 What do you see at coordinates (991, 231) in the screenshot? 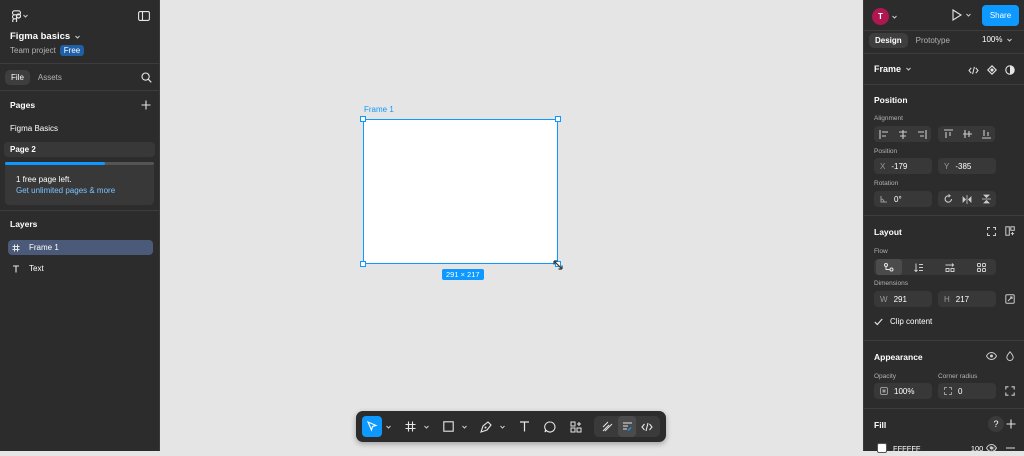
I see `auto-layout-button` at bounding box center [991, 231].